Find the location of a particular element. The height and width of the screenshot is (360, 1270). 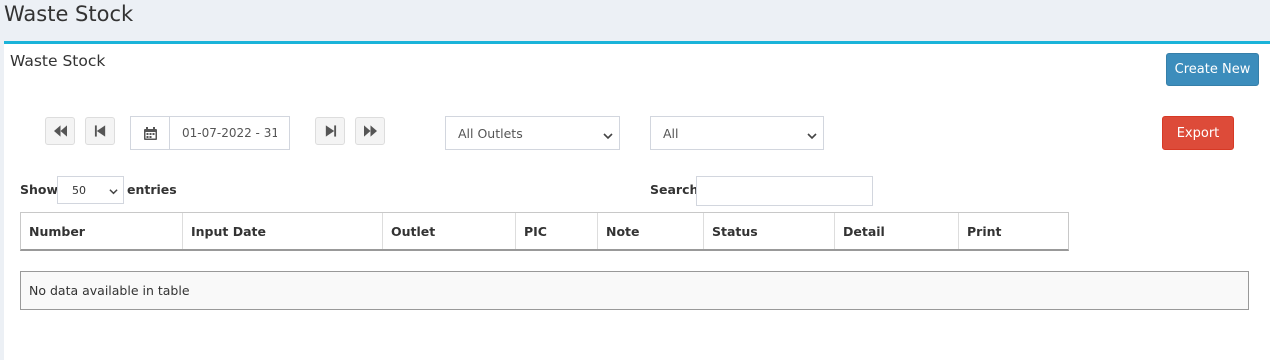

outlet-select: All Outlets is located at coordinates (532, 133).